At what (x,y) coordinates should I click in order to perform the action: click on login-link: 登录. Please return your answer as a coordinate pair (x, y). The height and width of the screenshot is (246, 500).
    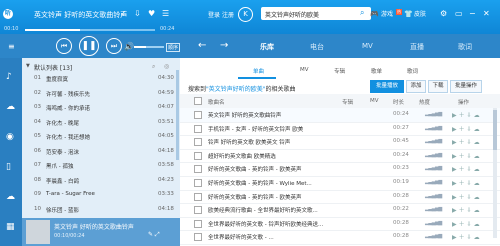
    Looking at the image, I should click on (214, 14).